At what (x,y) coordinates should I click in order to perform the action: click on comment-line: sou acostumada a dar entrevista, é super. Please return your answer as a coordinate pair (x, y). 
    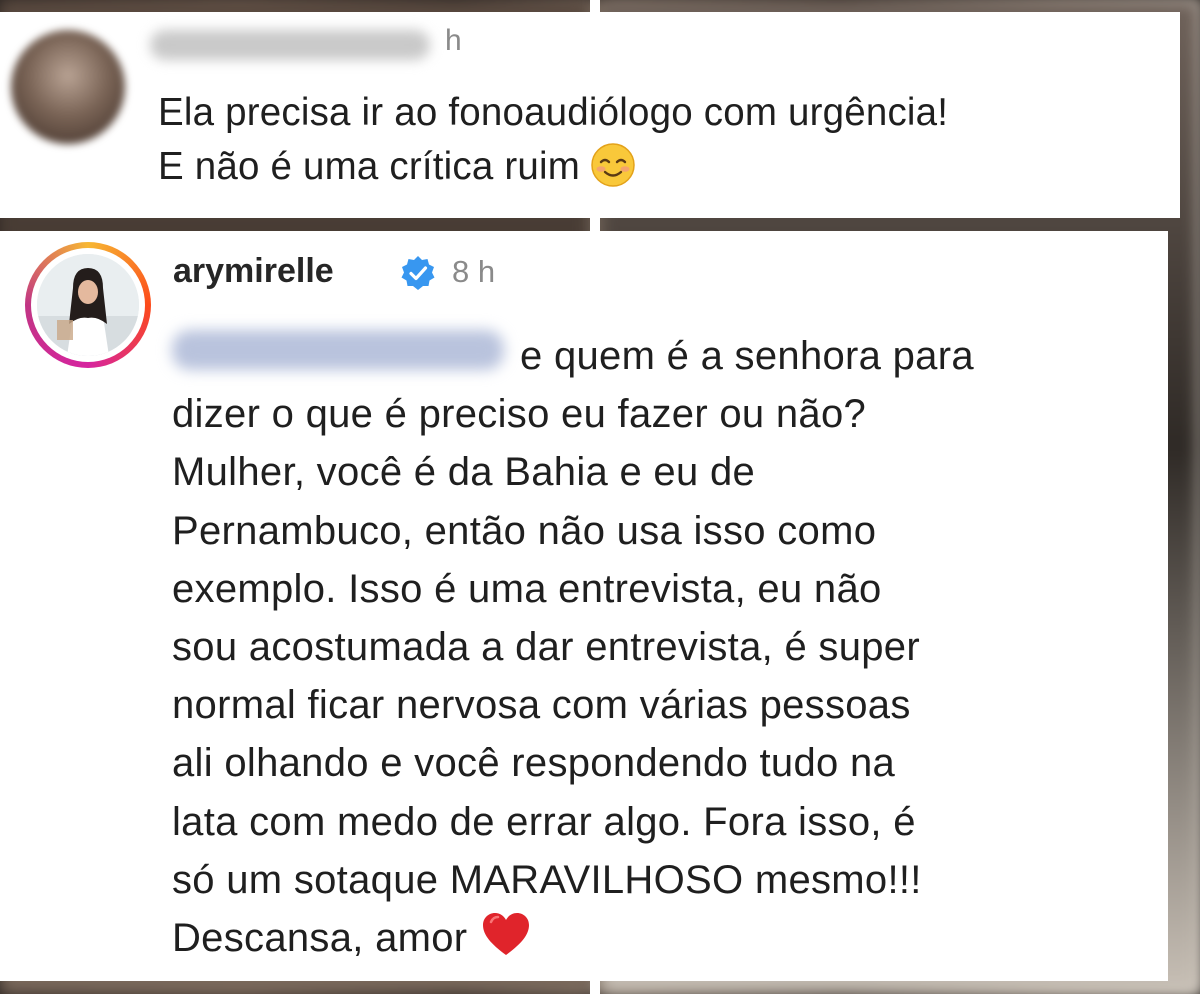
    Looking at the image, I should click on (546, 647).